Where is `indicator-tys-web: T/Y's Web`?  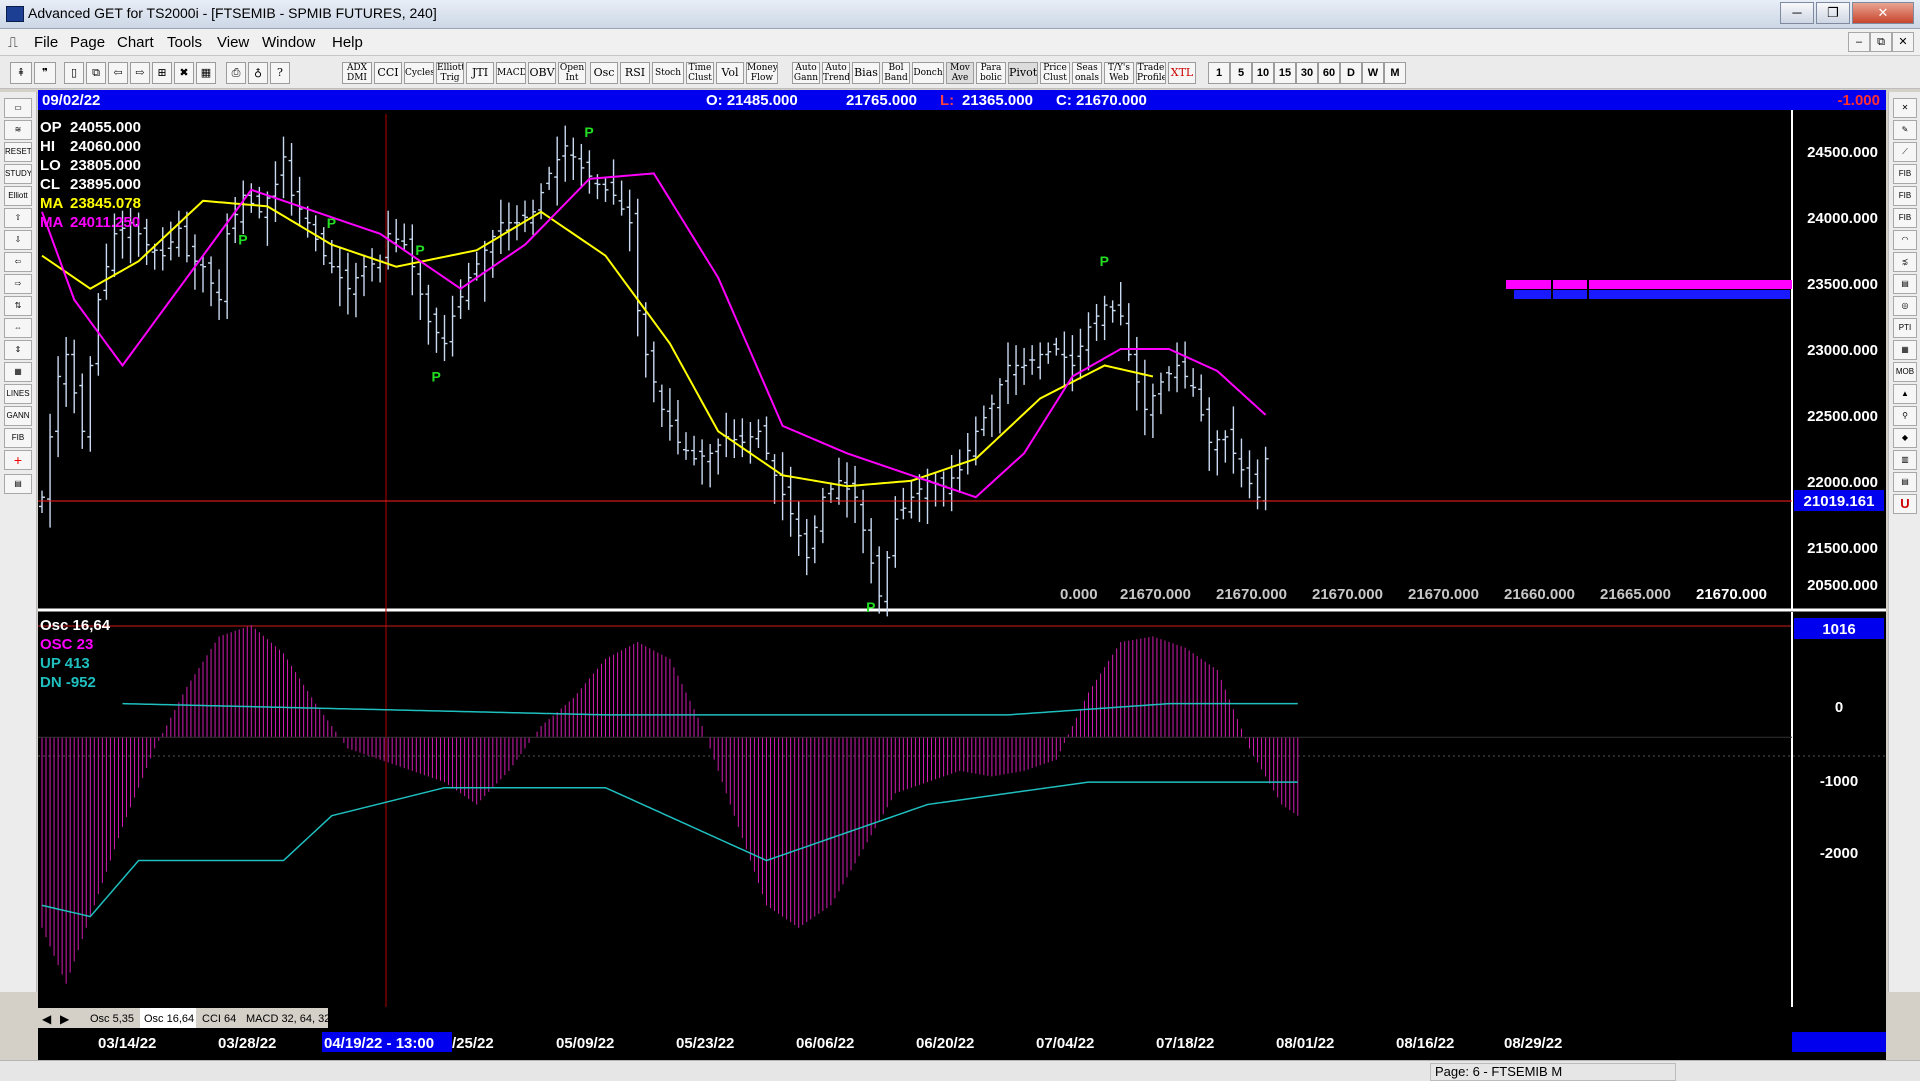 indicator-tys-web: T/Y's Web is located at coordinates (1119, 73).